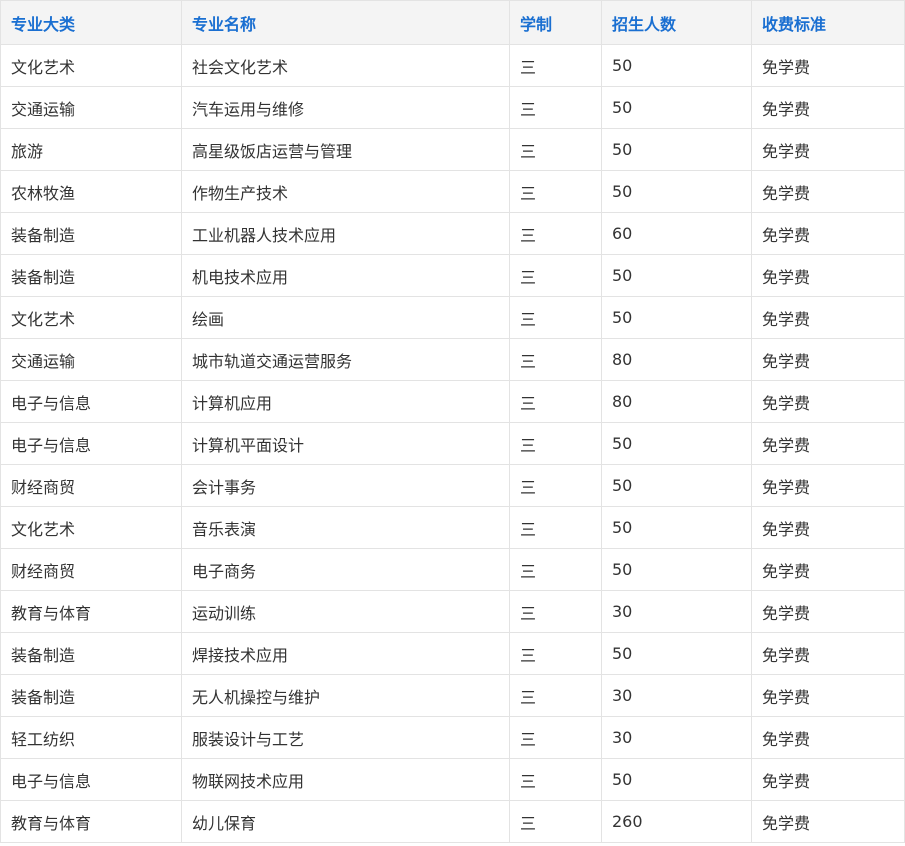 The height and width of the screenshot is (846, 905). I want to click on cell-enrollment: 260, so click(676, 821).